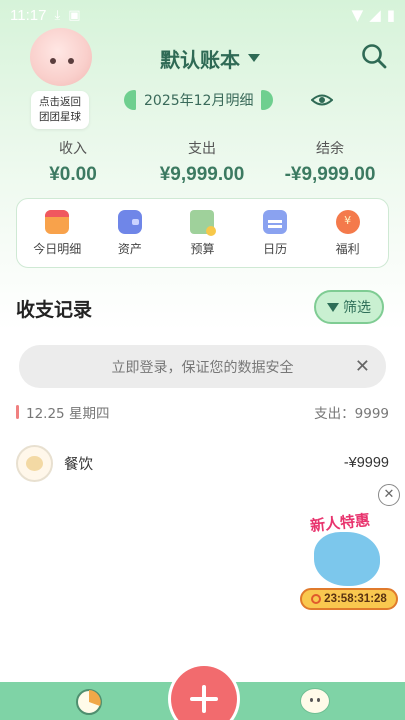 This screenshot has height=720, width=405. I want to click on status-time: 11:17, so click(28, 15).